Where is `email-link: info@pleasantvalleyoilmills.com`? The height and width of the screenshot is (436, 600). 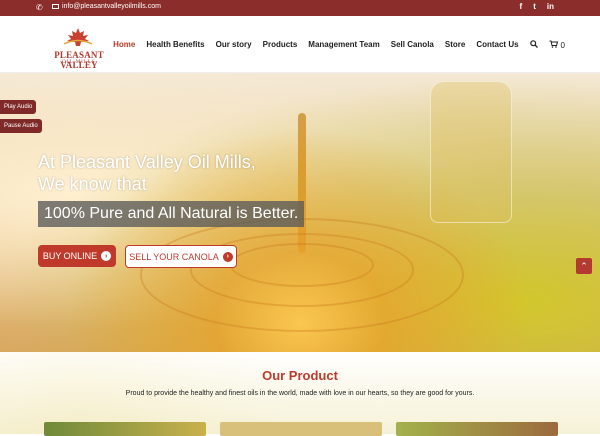 email-link: info@pleasantvalleyoilmills.com is located at coordinates (106, 6).